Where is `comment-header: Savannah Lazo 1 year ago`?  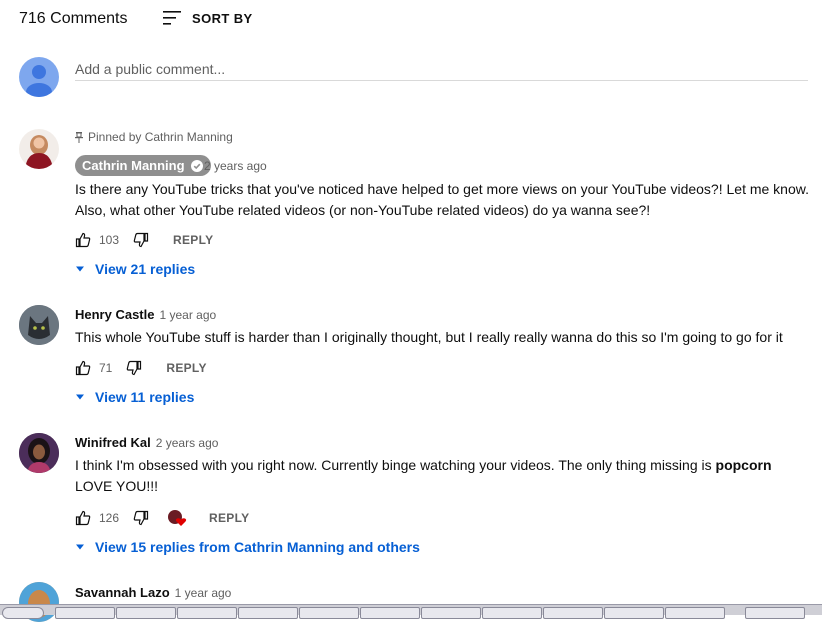
comment-header: Savannah Lazo 1 year ago is located at coordinates (153, 592).